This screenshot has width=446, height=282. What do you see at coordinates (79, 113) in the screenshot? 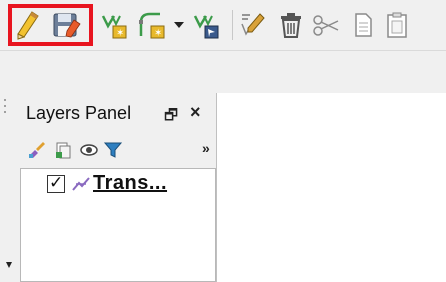
I see `panel-title: Layers Panel` at bounding box center [79, 113].